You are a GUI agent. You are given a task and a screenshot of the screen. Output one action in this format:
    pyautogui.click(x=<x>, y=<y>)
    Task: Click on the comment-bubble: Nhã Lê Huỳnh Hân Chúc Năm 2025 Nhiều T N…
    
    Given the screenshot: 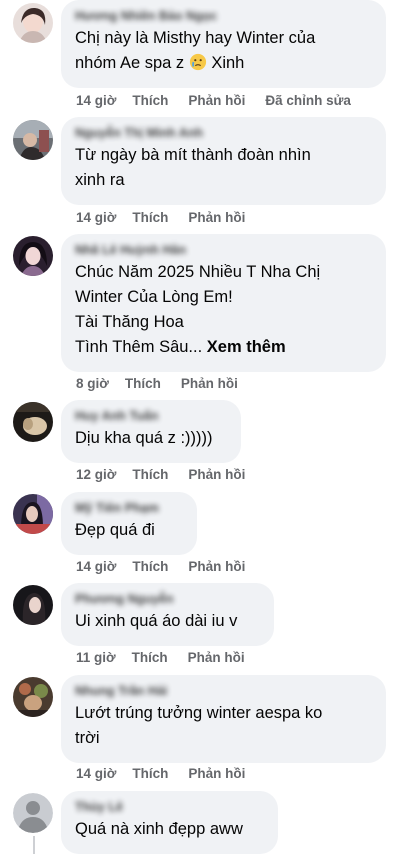 What is the action you would take?
    pyautogui.click(x=223, y=303)
    